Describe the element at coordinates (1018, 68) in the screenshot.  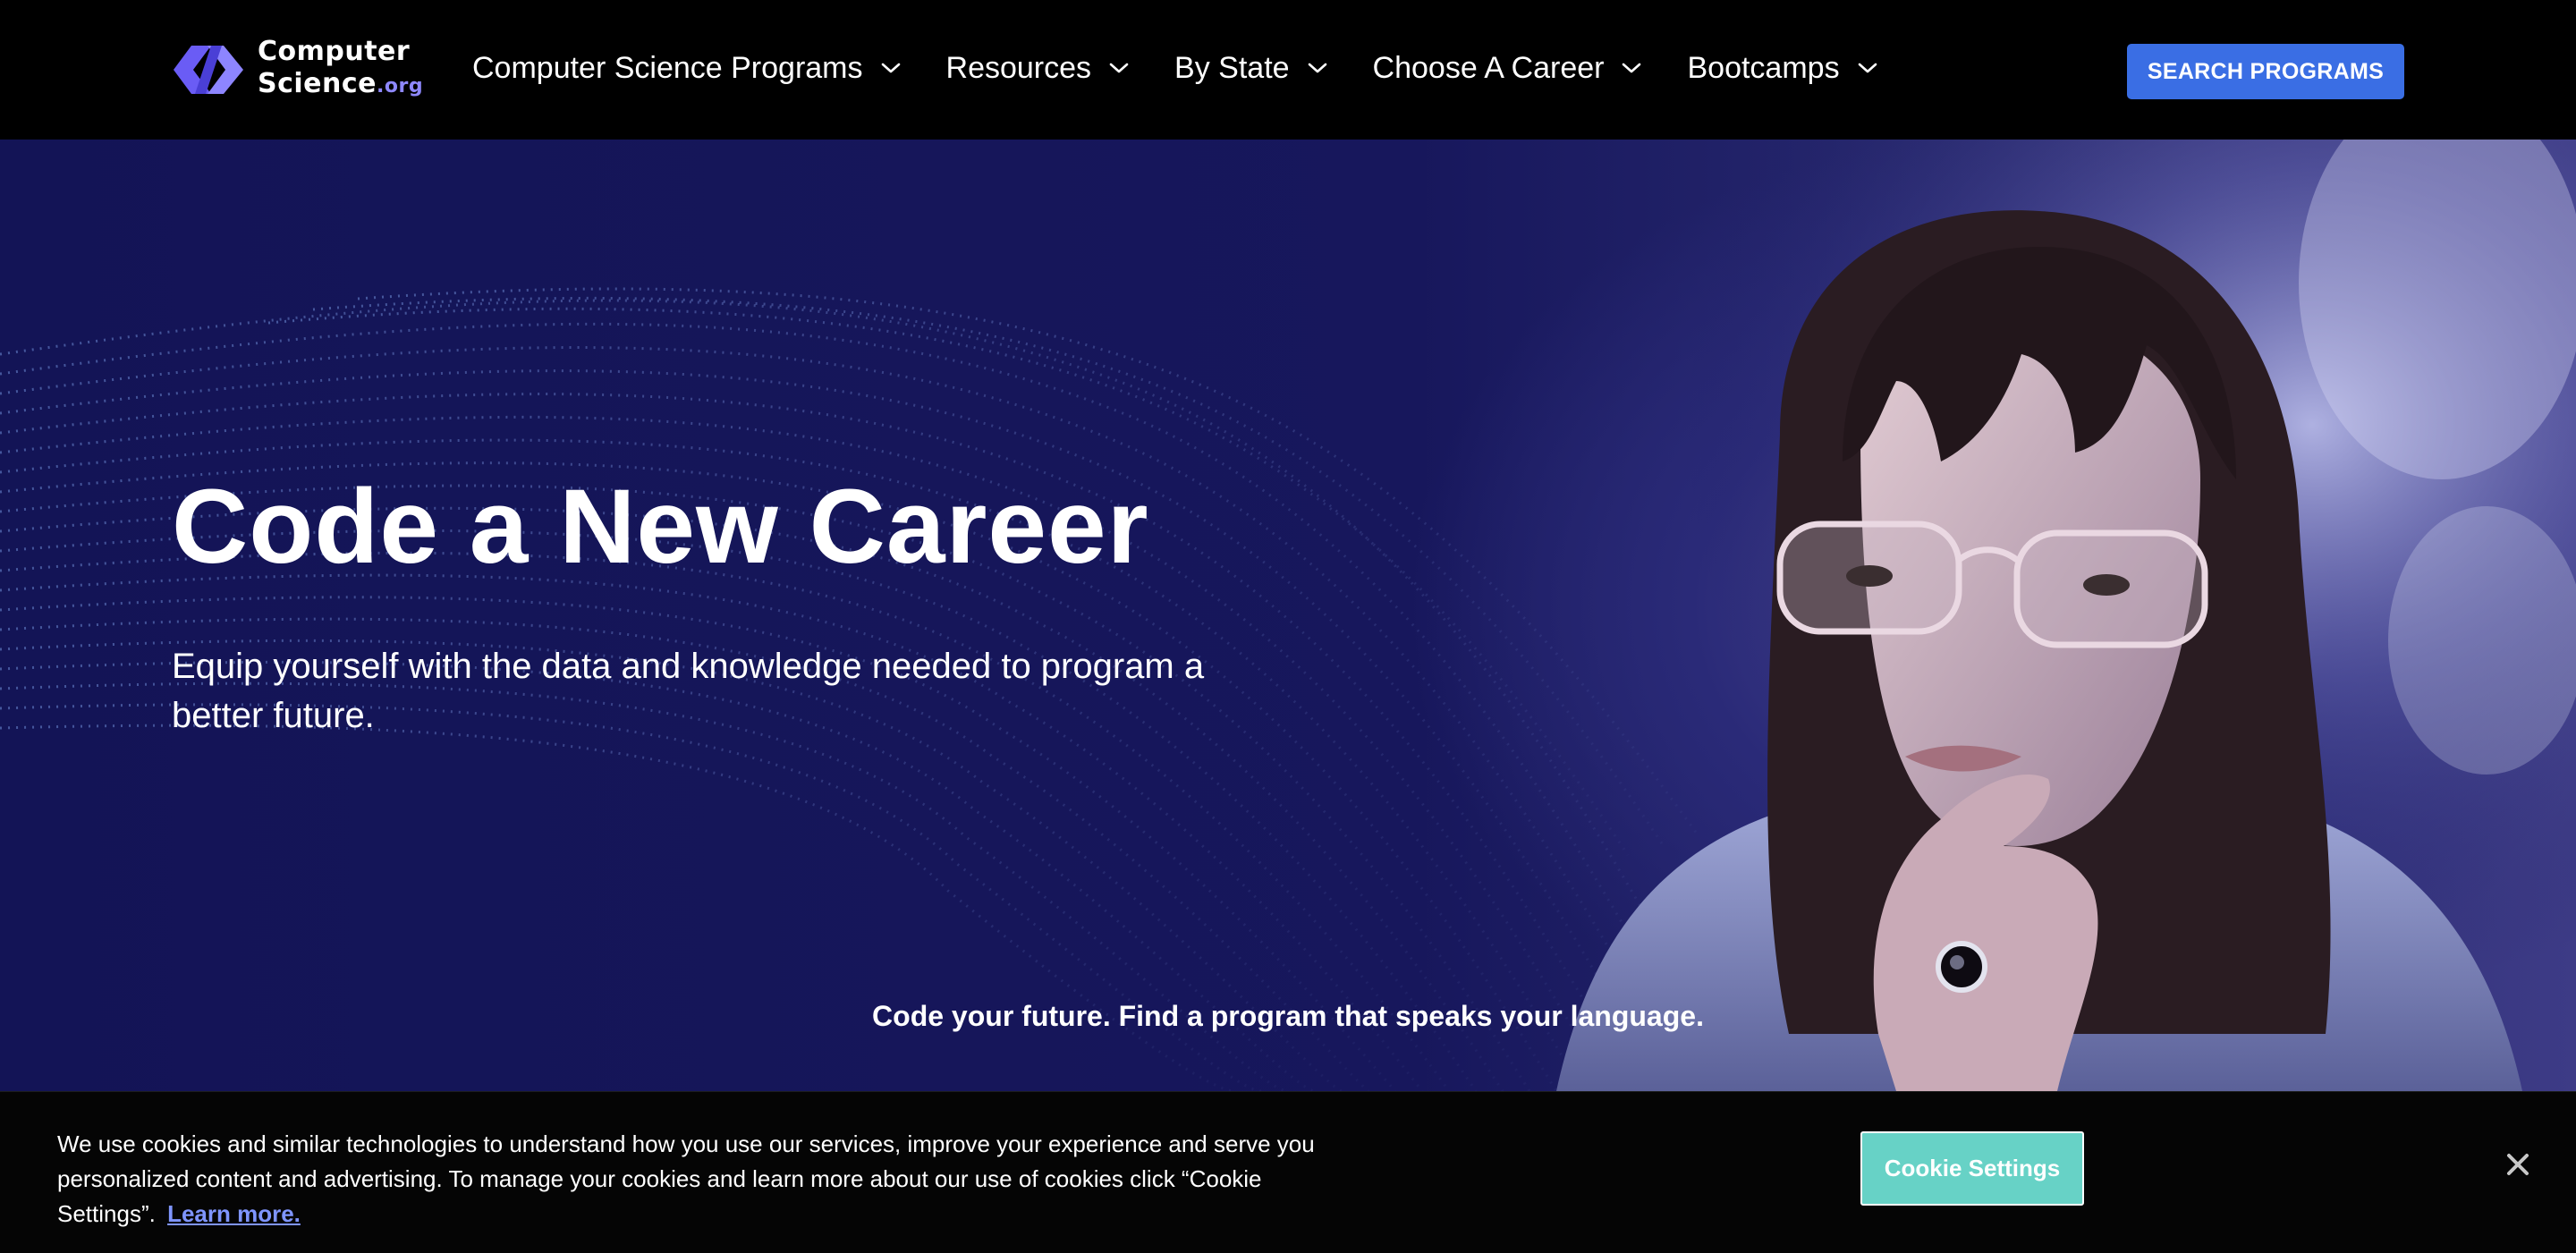
I see `nav-item-label: Resources` at that location.